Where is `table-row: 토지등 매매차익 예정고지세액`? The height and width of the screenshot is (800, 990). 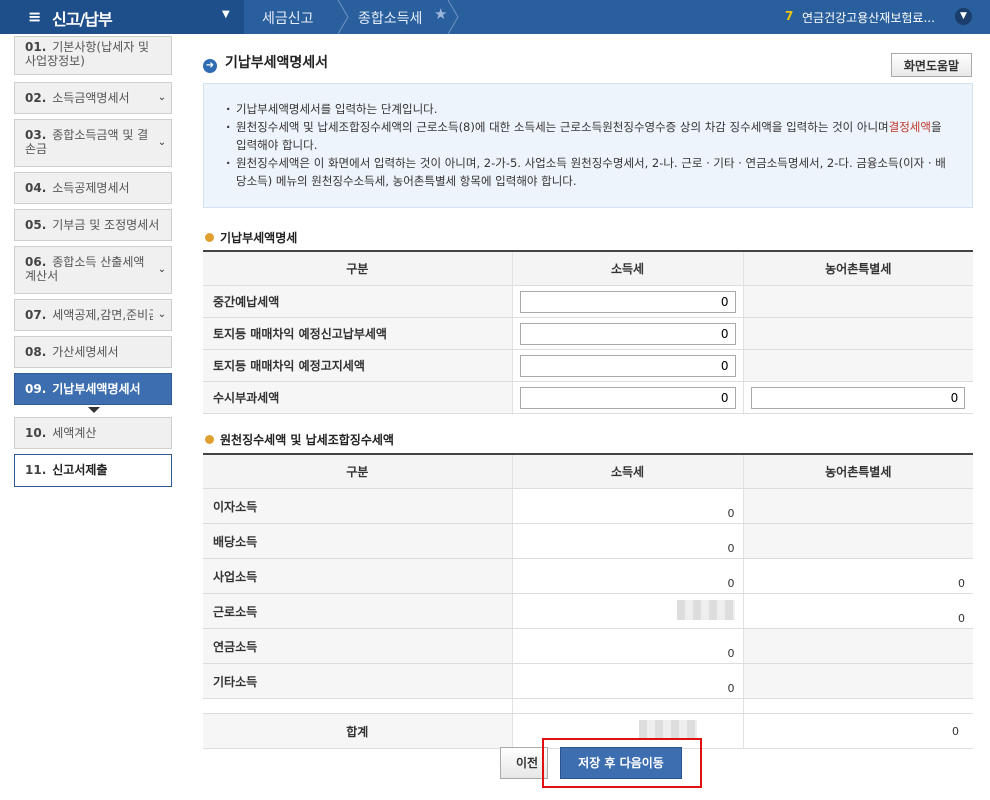
table-row: 토지등 매매차익 예정고지세액 is located at coordinates (588, 365).